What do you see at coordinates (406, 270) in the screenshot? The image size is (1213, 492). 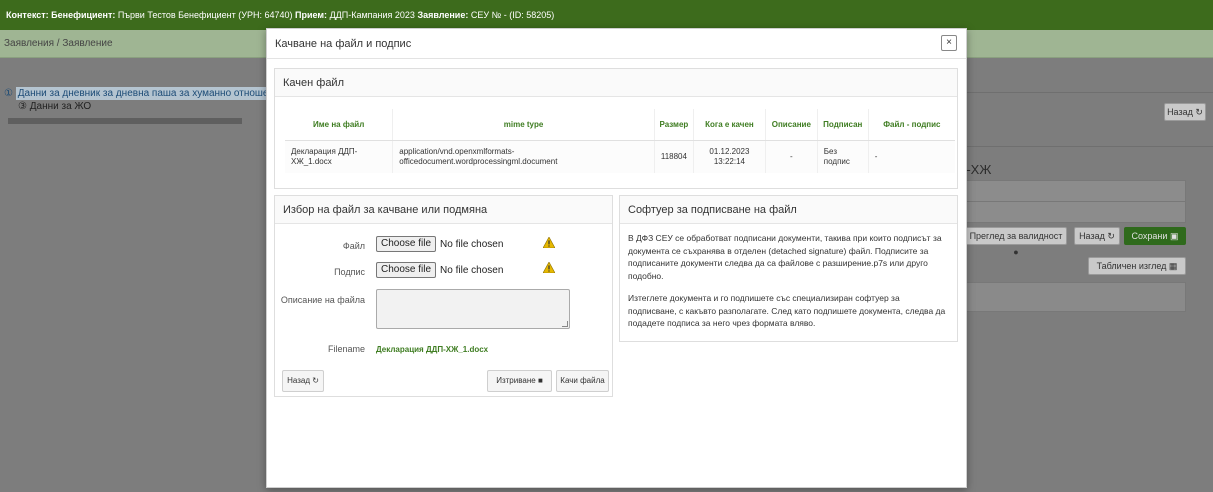 I see `choose-signature-button: Choose file` at bounding box center [406, 270].